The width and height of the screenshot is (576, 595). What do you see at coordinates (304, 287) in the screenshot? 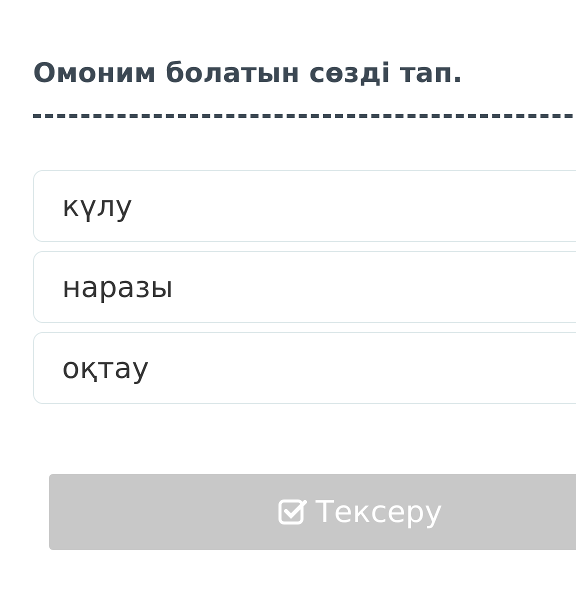
I see `answer-option: наразы` at bounding box center [304, 287].